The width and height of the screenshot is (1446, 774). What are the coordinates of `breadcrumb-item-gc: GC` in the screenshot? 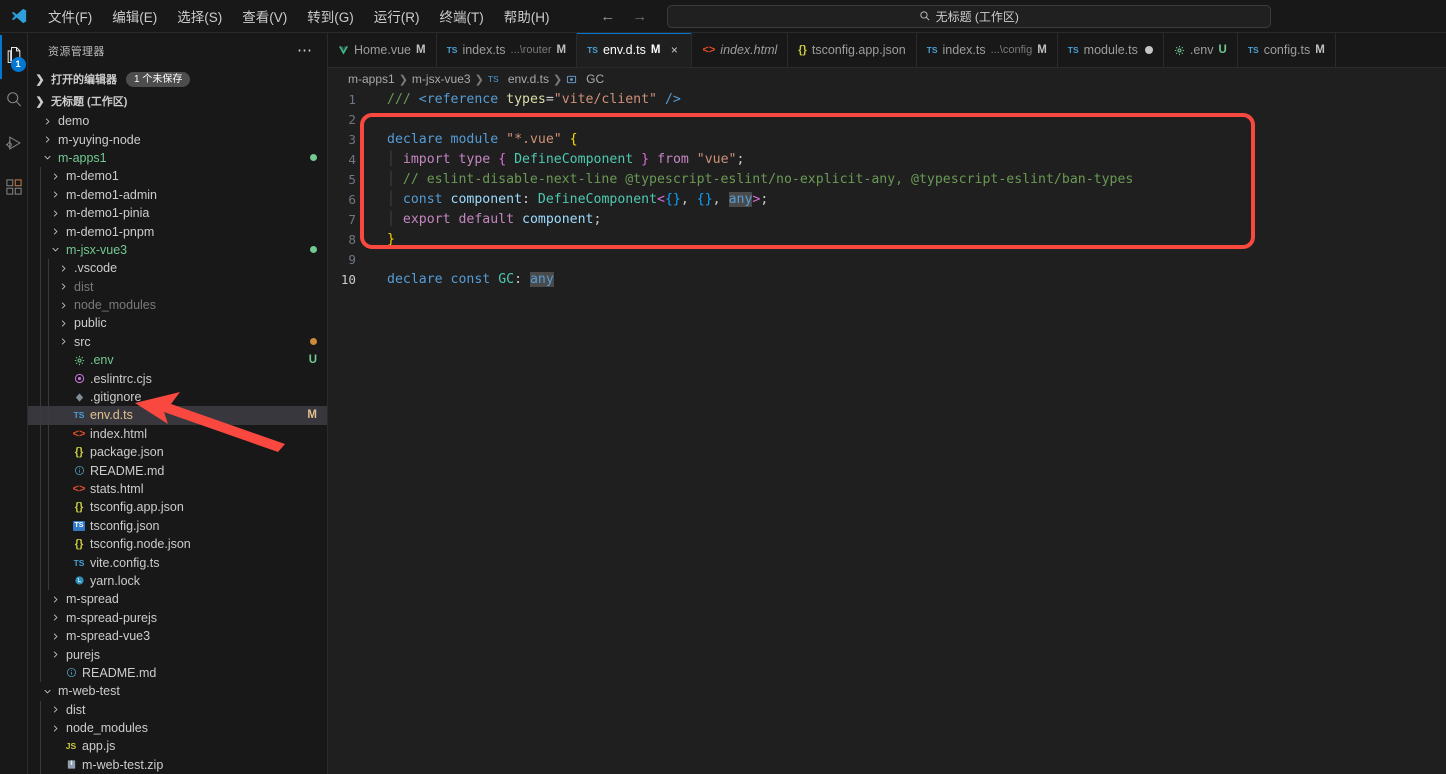 It's located at (585, 79).